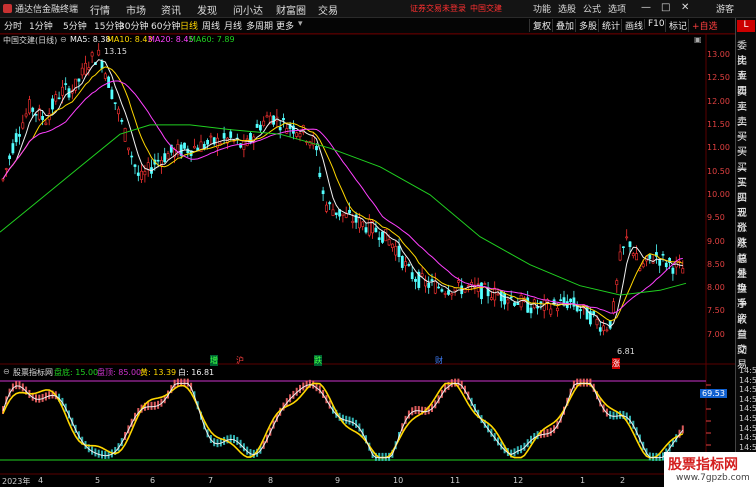 The height and width of the screenshot is (487, 756). What do you see at coordinates (158, 372) in the screenshot?
I see `indicator-yellow-label: 黄: 13.39` at bounding box center [158, 372].